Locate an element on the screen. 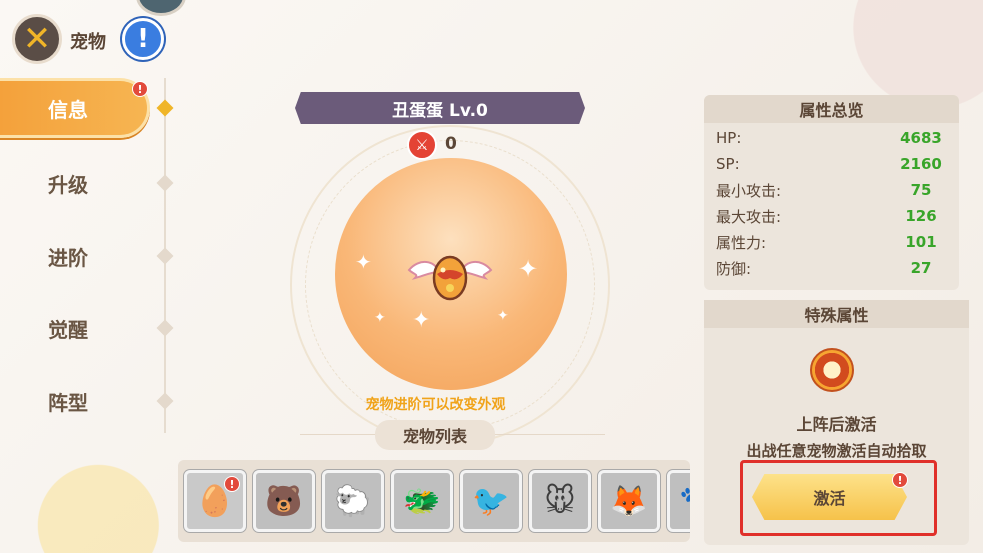 This screenshot has width=983, height=553. attribute-label: 最大攻击: is located at coordinates (749, 216).